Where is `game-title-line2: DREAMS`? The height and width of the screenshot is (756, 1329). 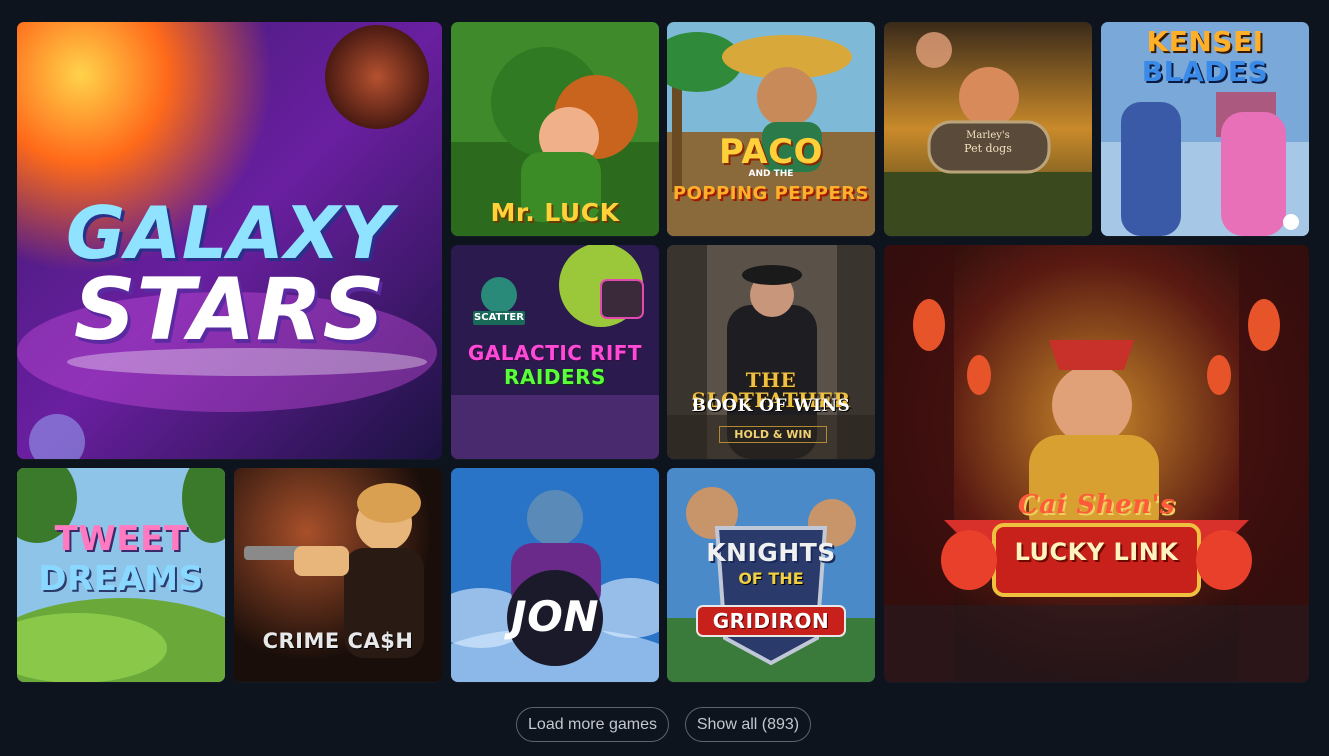 game-title-line2: DREAMS is located at coordinates (121, 579).